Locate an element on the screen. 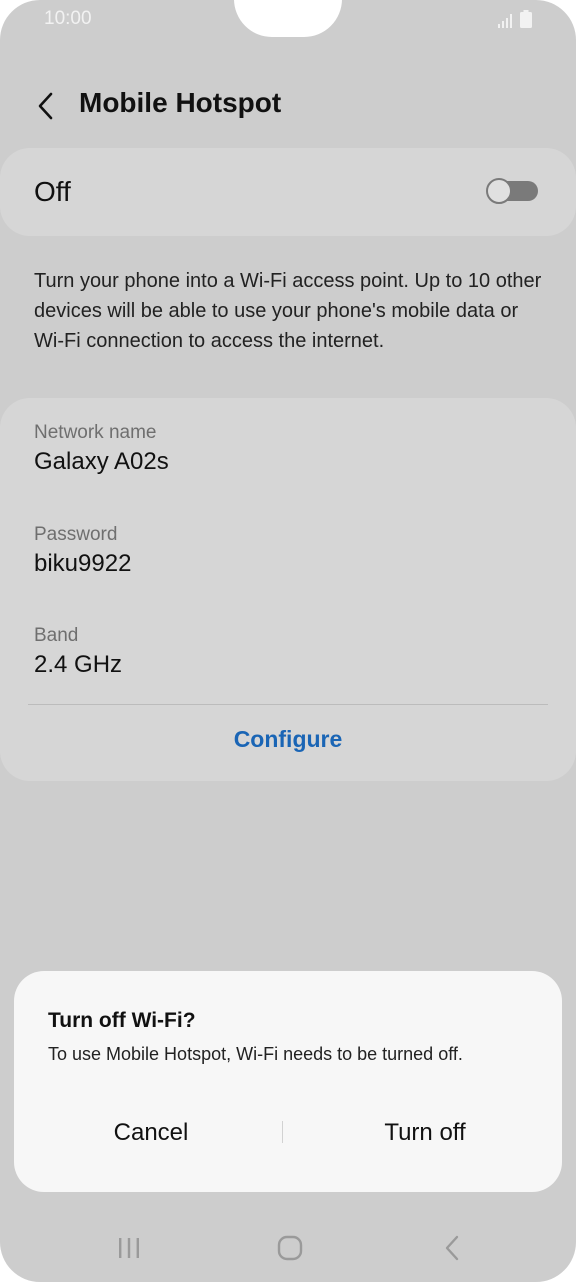 Image resolution: width=576 pixels, height=1282 pixels. network-name-field: Network name Galaxy A02s is located at coordinates (101, 450).